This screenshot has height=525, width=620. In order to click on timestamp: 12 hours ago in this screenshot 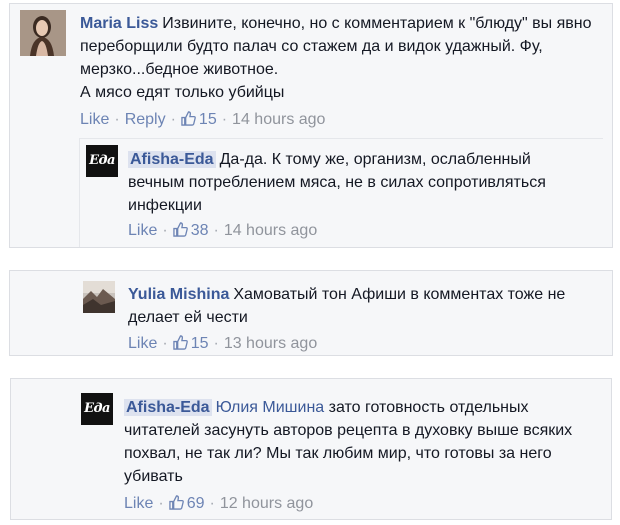, I will do `click(266, 503)`.